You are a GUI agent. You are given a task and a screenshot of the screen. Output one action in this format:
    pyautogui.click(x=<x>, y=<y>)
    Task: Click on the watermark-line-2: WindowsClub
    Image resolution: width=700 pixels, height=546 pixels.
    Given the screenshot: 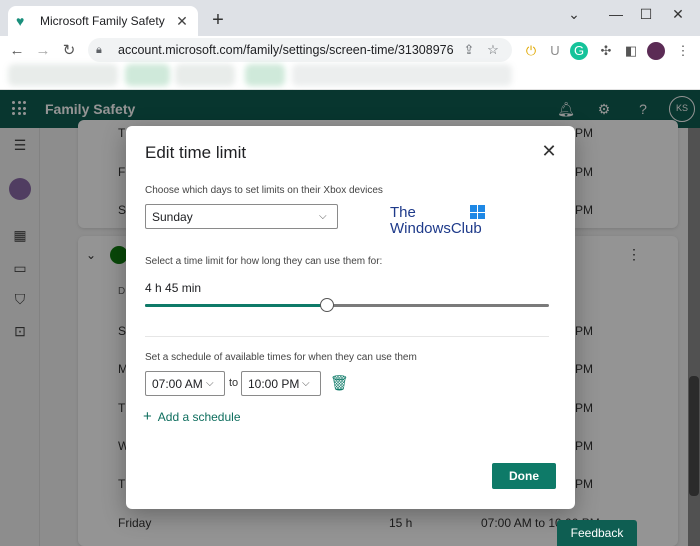 What is the action you would take?
    pyautogui.click(x=436, y=228)
    